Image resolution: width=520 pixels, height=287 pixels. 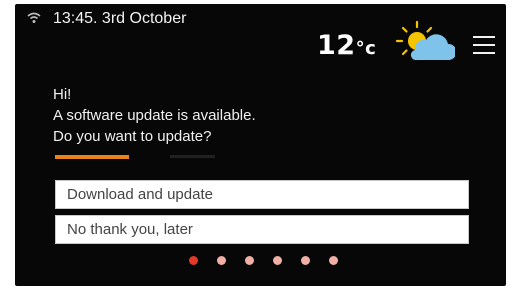 What do you see at coordinates (366, 48) in the screenshot?
I see `temperature-unit: °c` at bounding box center [366, 48].